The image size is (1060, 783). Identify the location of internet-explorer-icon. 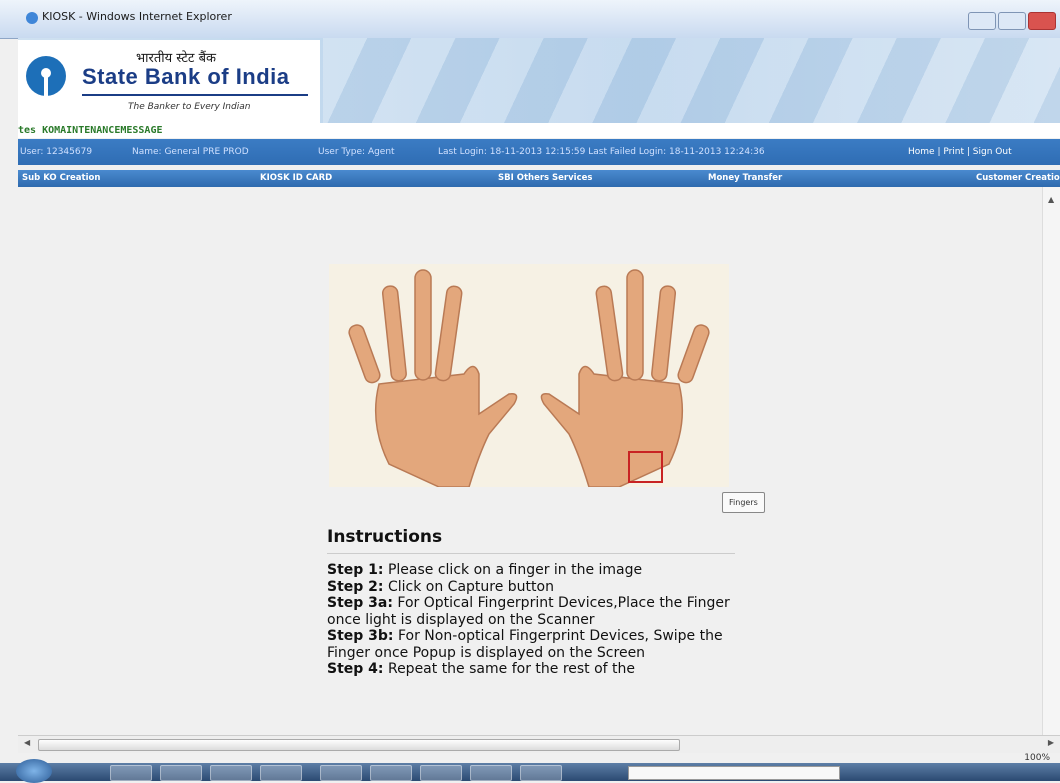
(32, 18).